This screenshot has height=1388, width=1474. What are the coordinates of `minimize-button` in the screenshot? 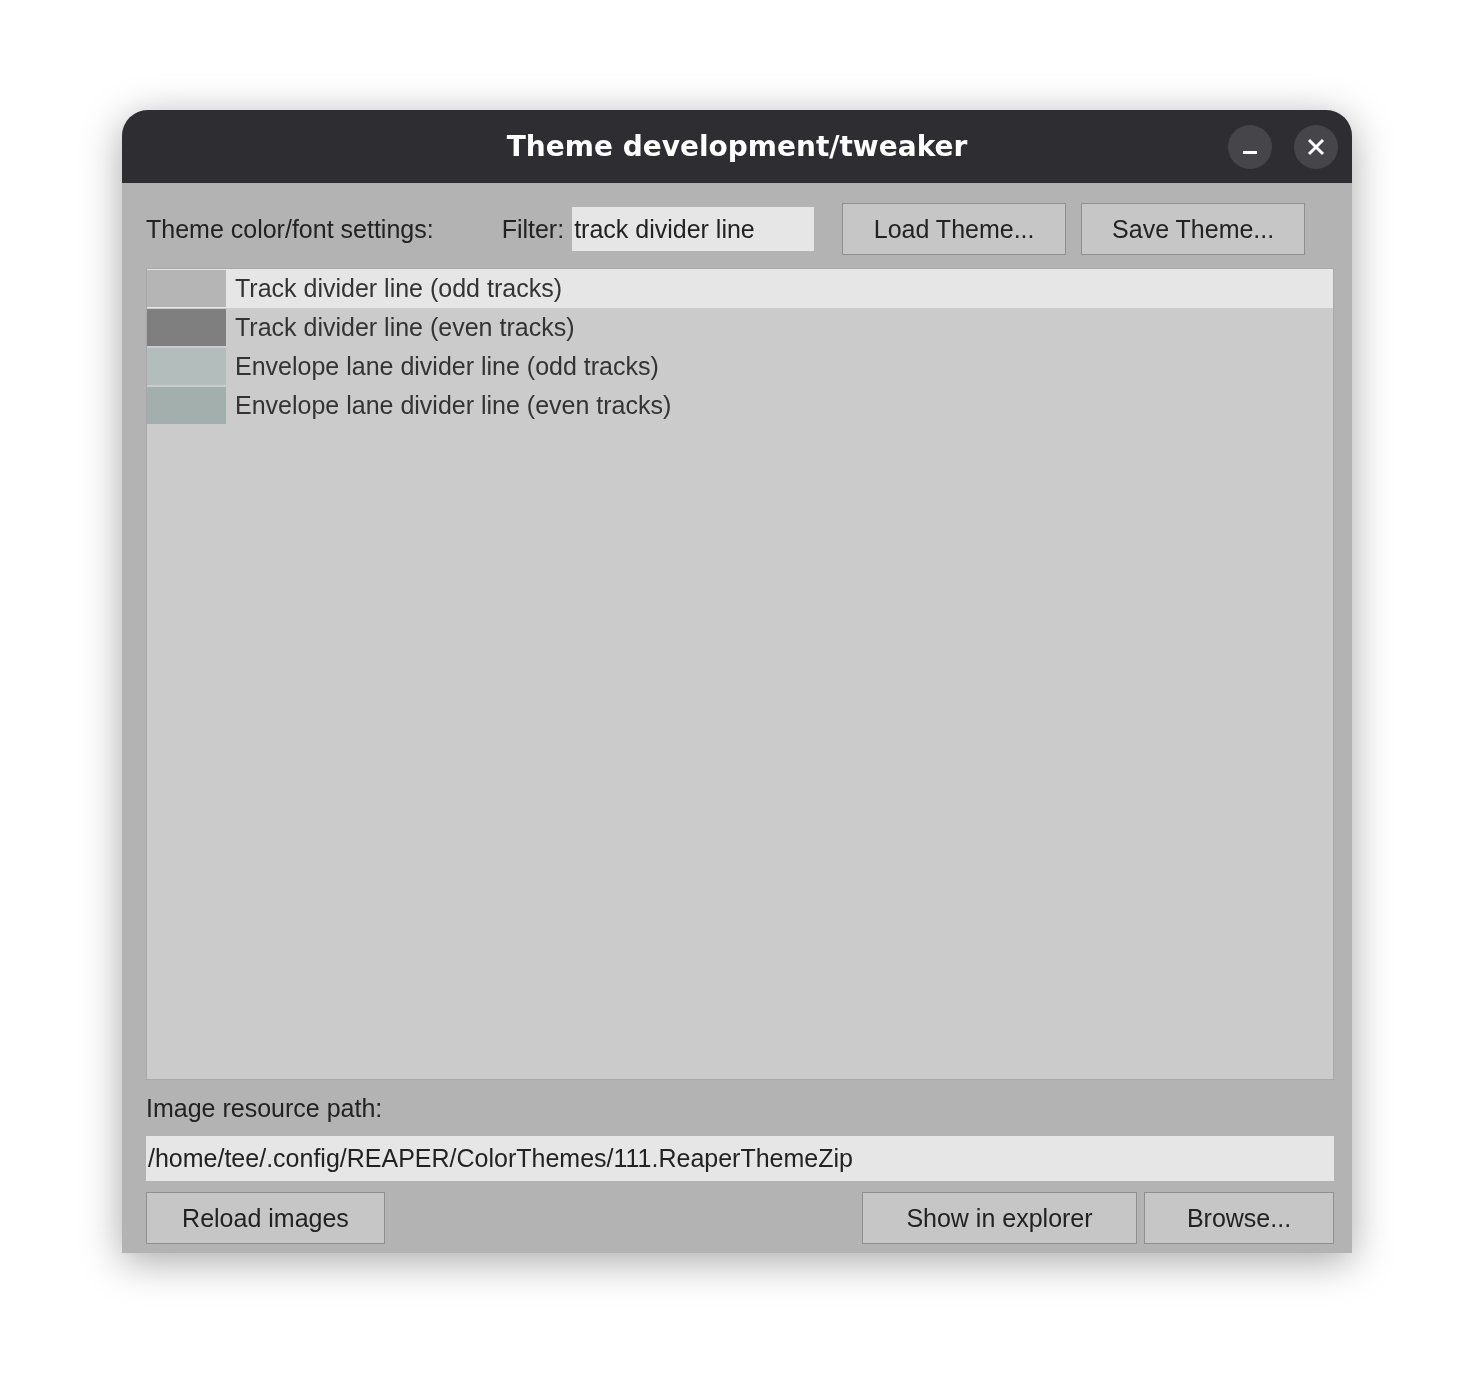 It's located at (1250, 147).